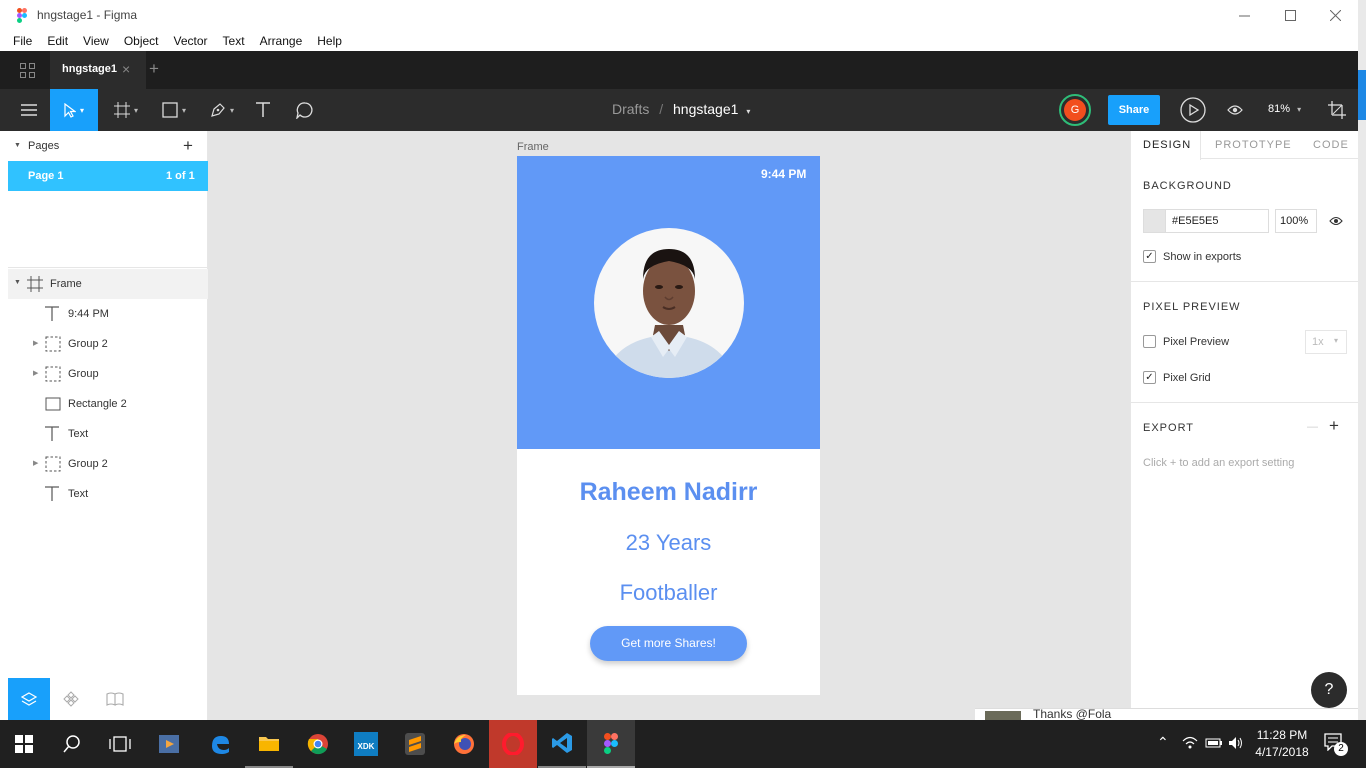 Image resolution: width=1366 pixels, height=768 pixels. Describe the element at coordinates (98, 70) in the screenshot. I see `tab-hngstage1: hngstage1 ×` at that location.